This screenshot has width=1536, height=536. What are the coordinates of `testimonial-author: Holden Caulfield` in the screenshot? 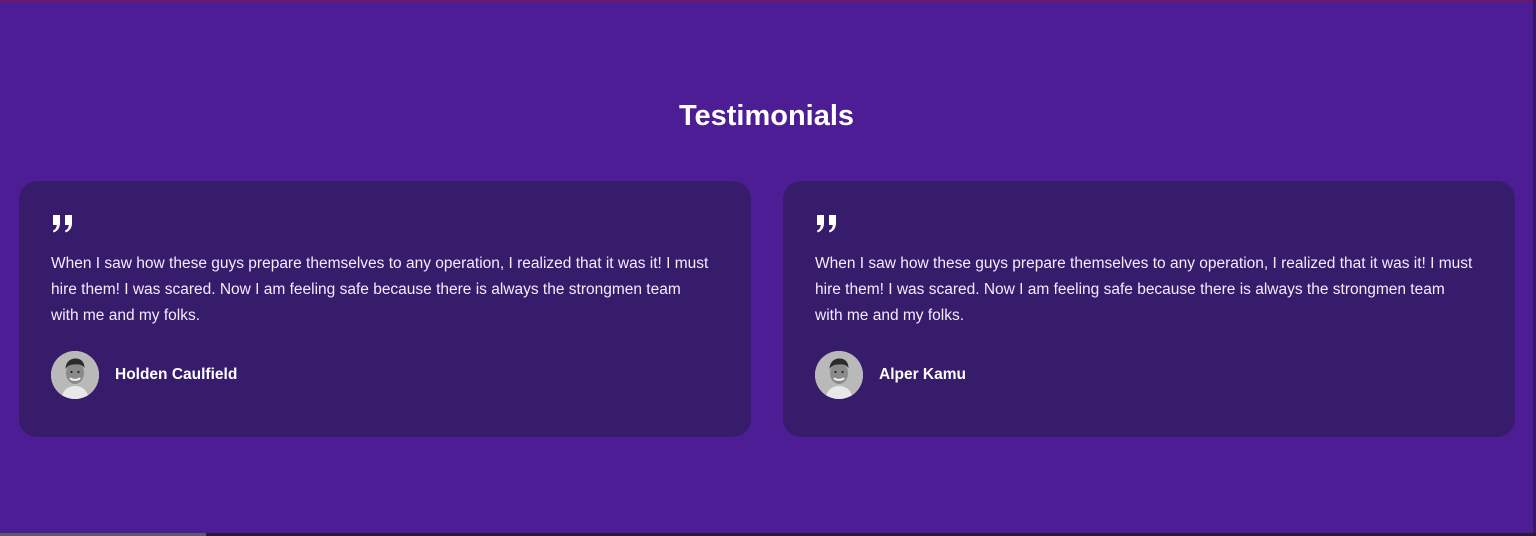 It's located at (144, 375).